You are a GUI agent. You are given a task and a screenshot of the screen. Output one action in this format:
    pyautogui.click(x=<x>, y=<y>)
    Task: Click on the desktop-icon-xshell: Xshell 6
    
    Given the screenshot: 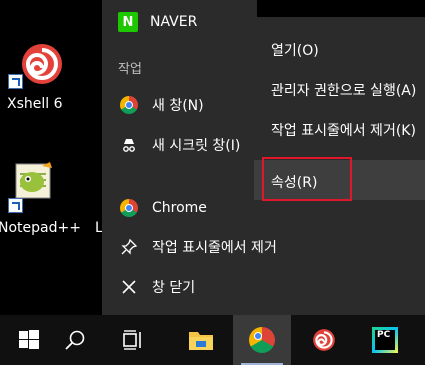 What is the action you would take?
    pyautogui.click(x=45, y=75)
    